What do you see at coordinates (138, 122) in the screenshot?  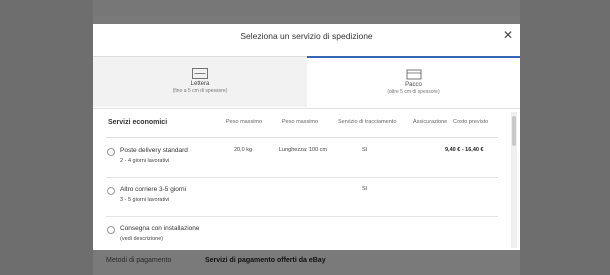 I see `section-title: Servizi economici` at bounding box center [138, 122].